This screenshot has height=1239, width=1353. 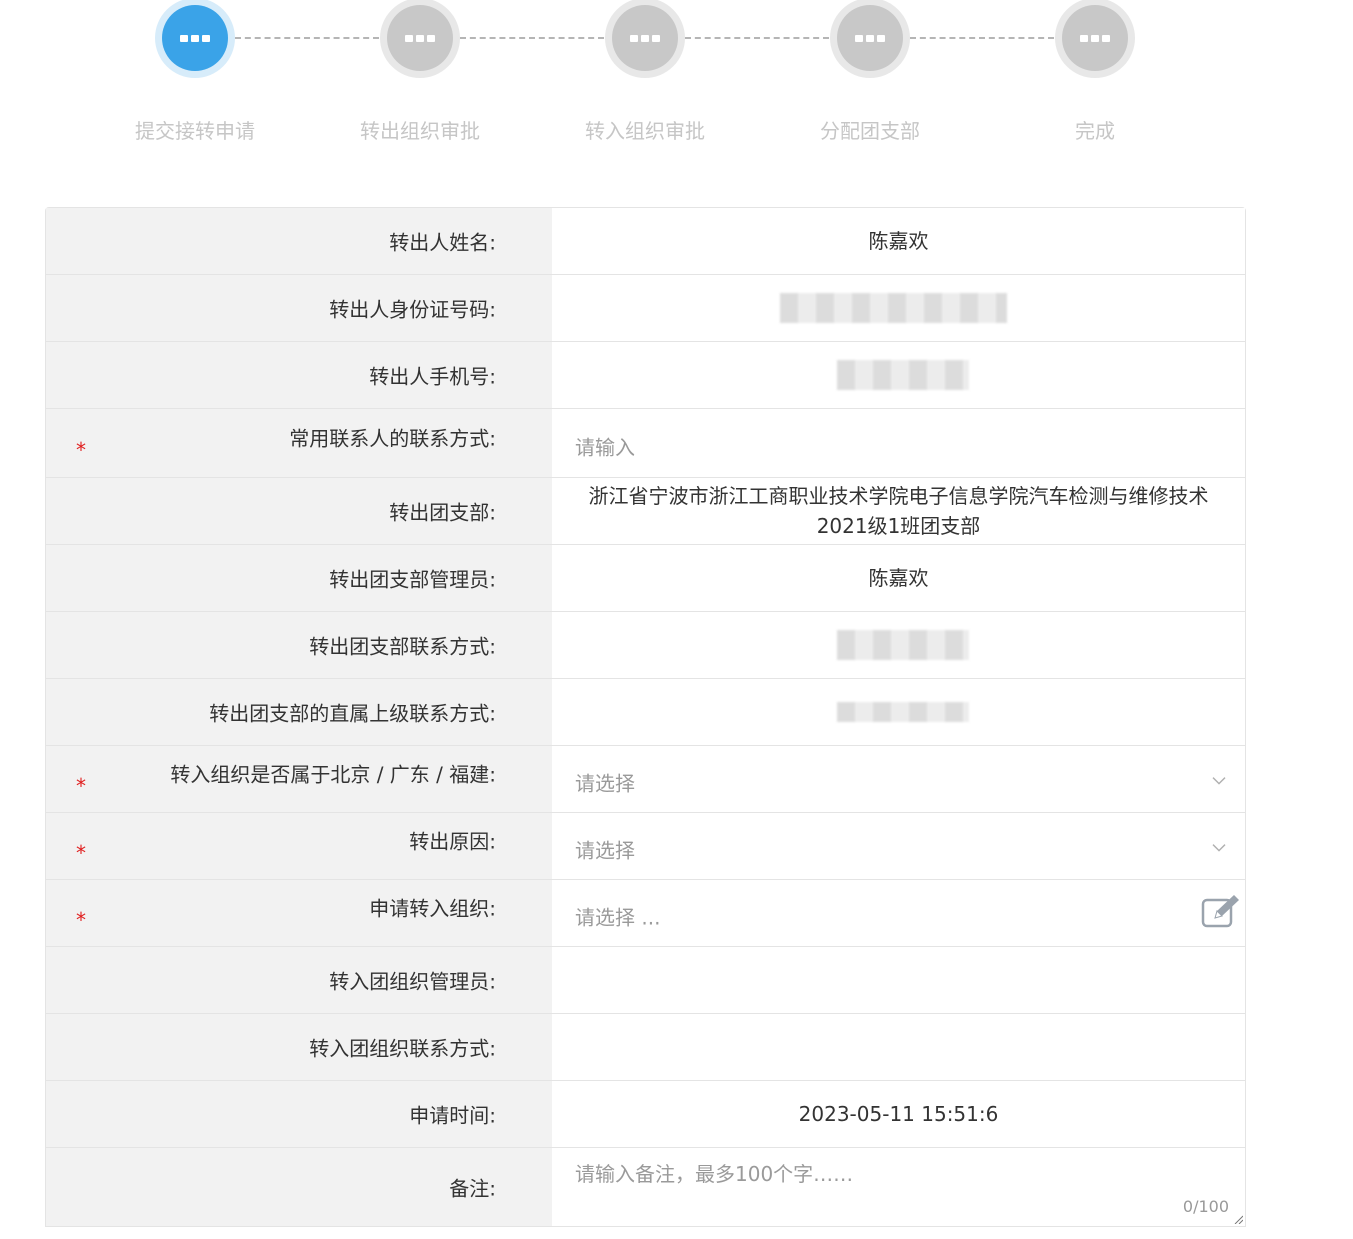 I want to click on step-5-circle, so click(x=1095, y=39).